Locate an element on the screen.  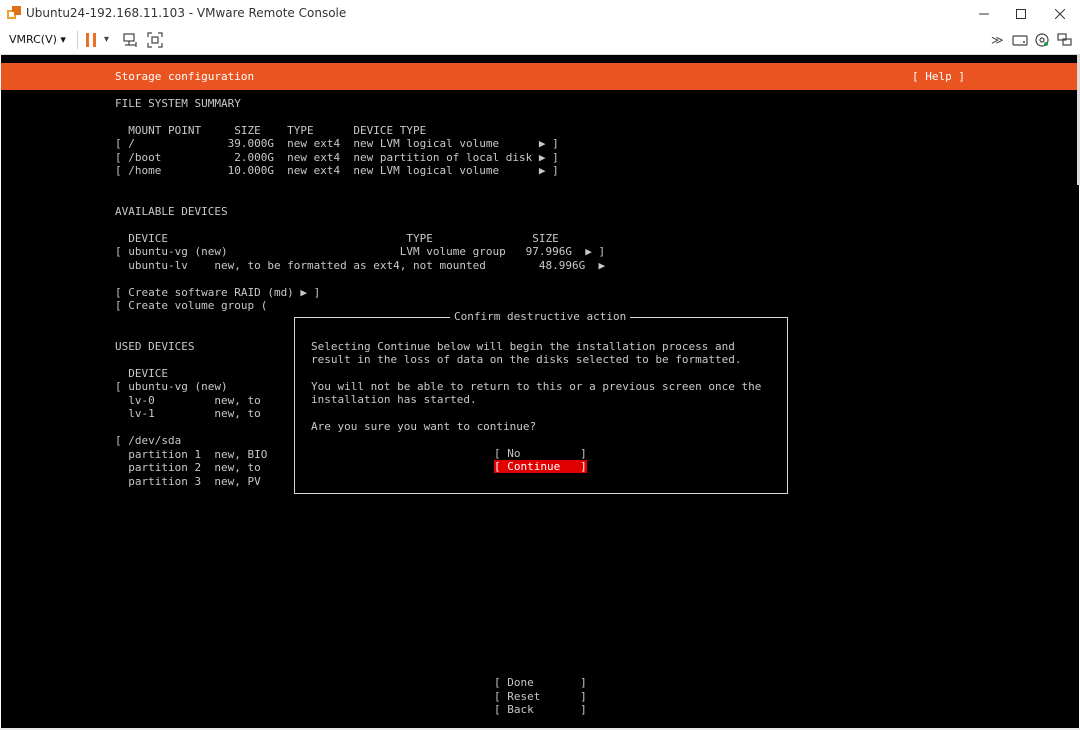
used-row: partition 2 new, to is located at coordinates (188, 467).